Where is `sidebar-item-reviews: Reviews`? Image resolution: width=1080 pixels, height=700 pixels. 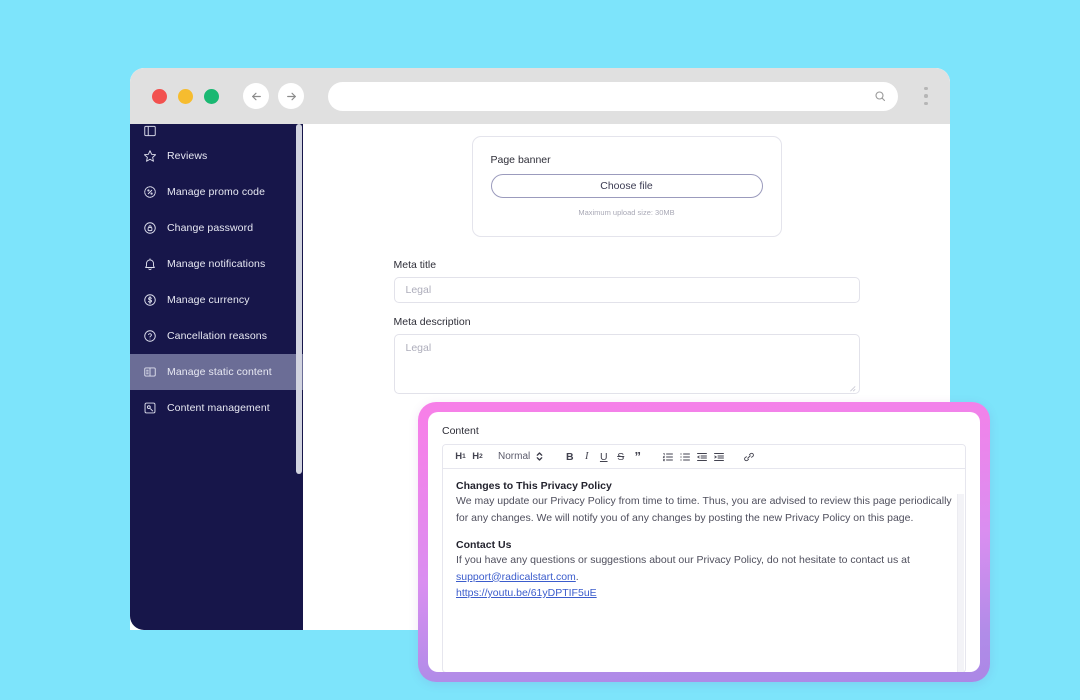
sidebar-item-reviews: Reviews is located at coordinates (216, 156).